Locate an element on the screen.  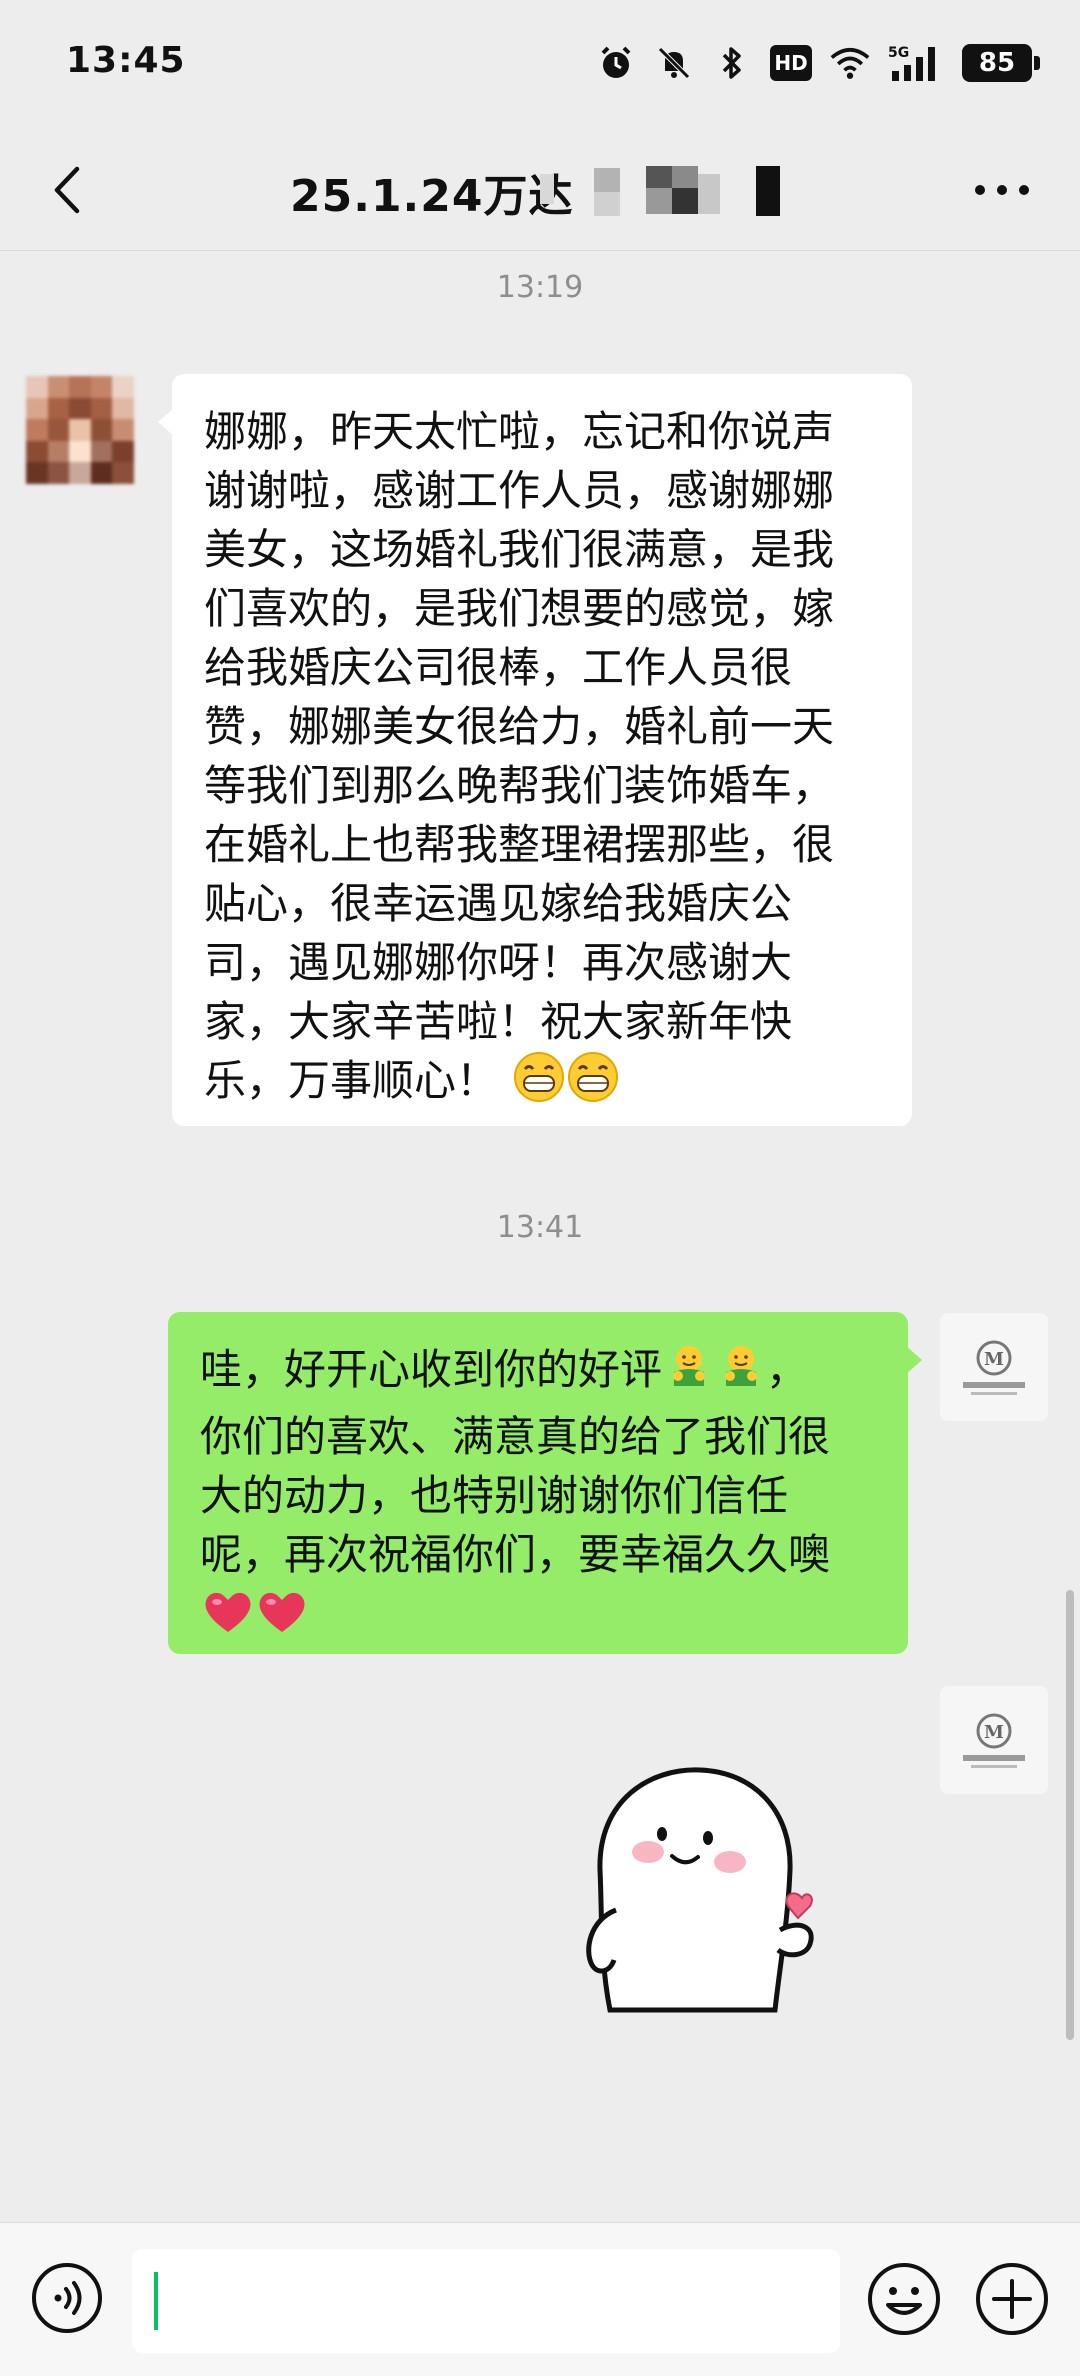
mute-bell-icon is located at coordinates (674, 63).